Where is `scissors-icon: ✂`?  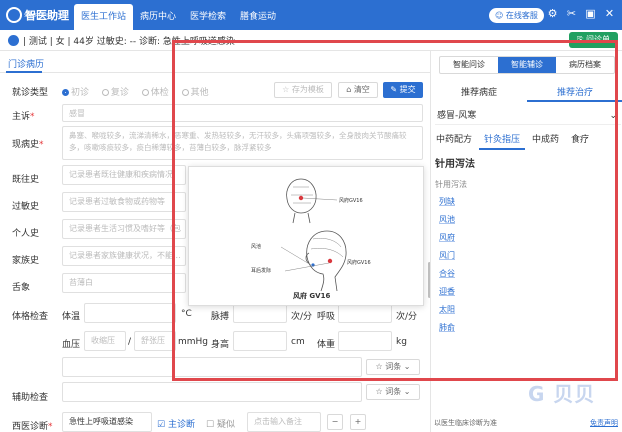 scissors-icon: ✂ is located at coordinates (571, 14).